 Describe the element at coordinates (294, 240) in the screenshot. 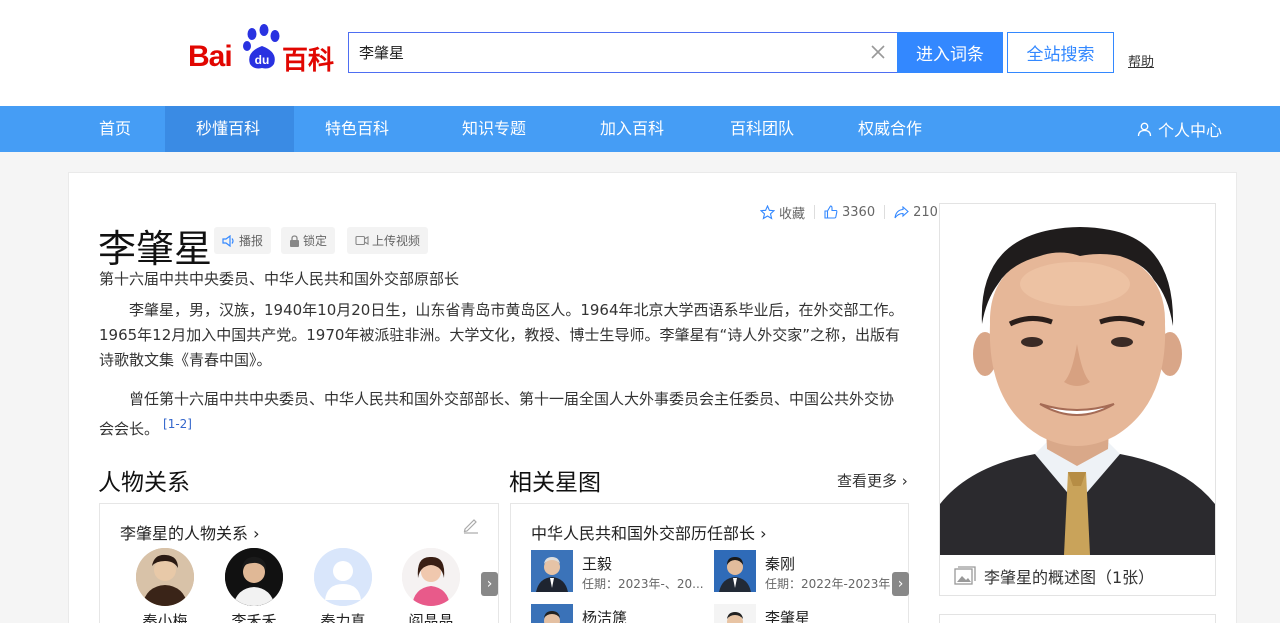

I see `lock-icon` at that location.